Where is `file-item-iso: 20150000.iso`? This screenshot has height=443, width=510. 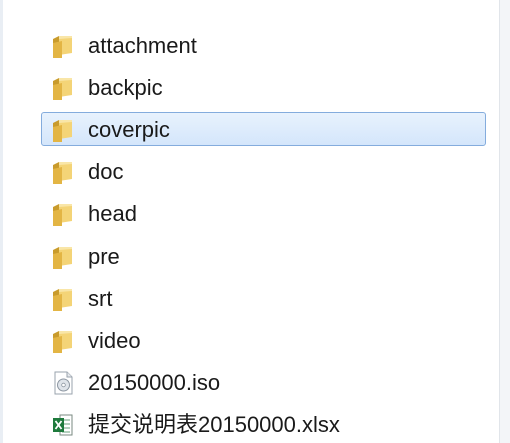
file-item-iso: 20150000.iso is located at coordinates (263, 382).